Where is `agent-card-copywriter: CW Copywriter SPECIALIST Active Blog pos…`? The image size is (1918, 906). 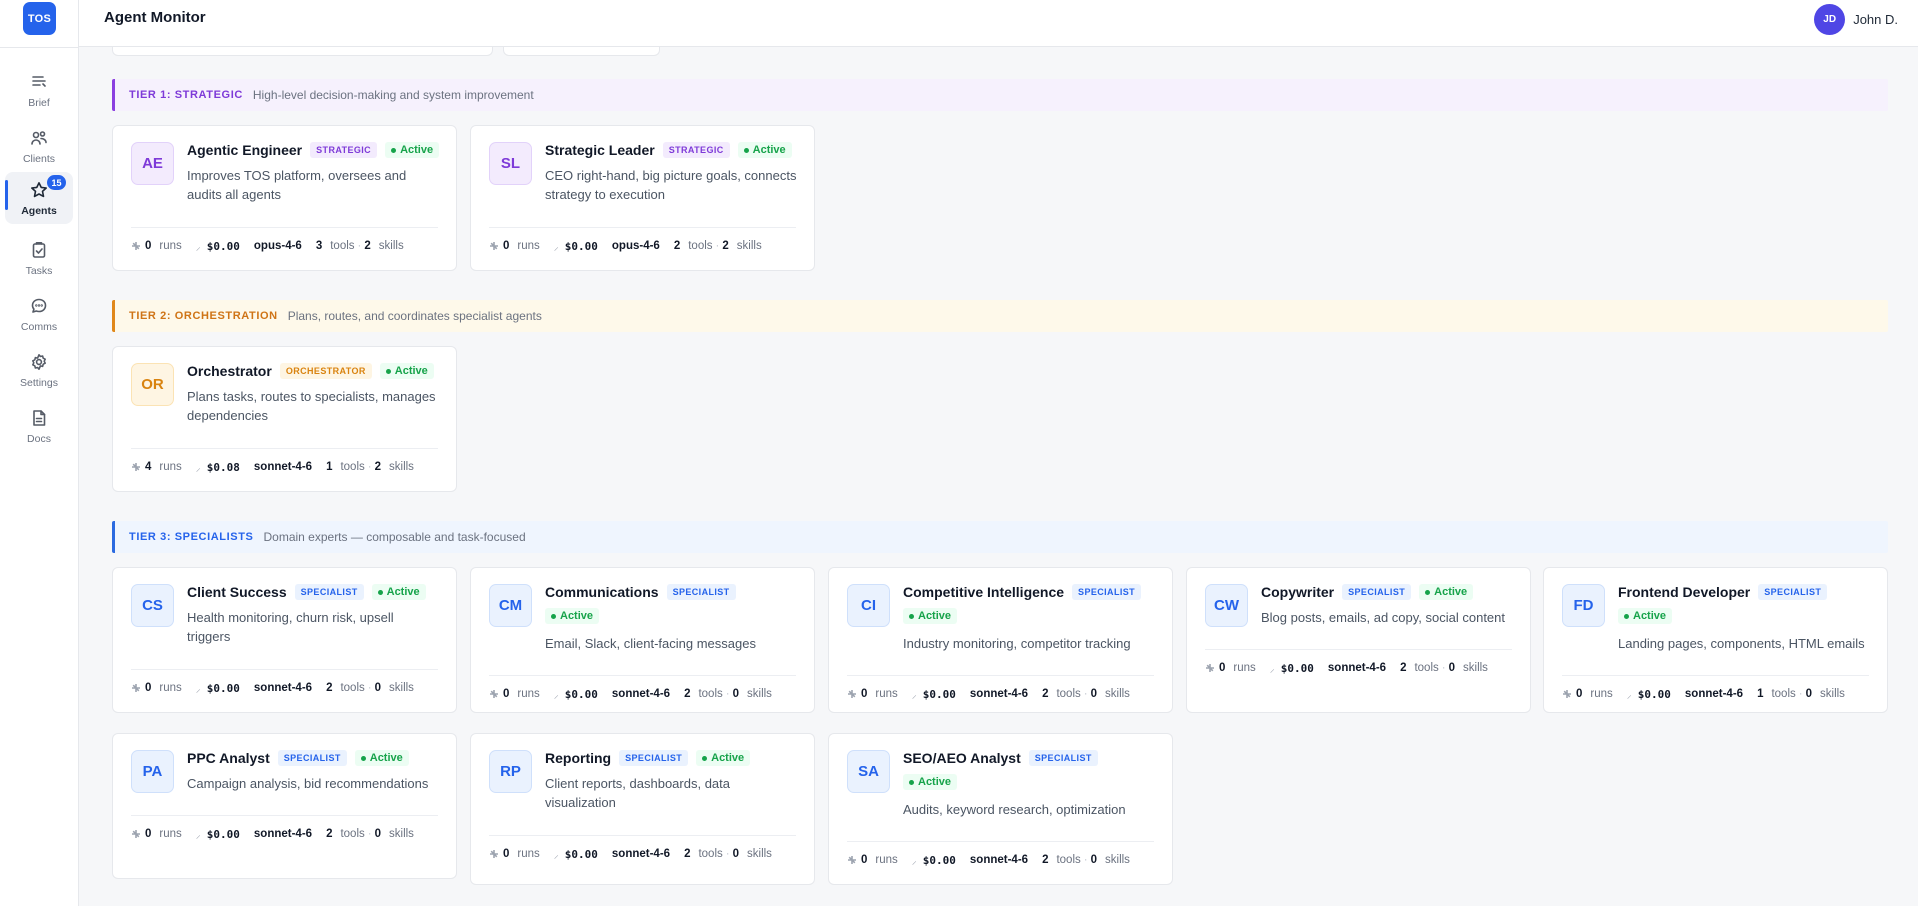
agent-card-copywriter: CW Copywriter SPECIALIST Active Blog pos… is located at coordinates (1358, 640).